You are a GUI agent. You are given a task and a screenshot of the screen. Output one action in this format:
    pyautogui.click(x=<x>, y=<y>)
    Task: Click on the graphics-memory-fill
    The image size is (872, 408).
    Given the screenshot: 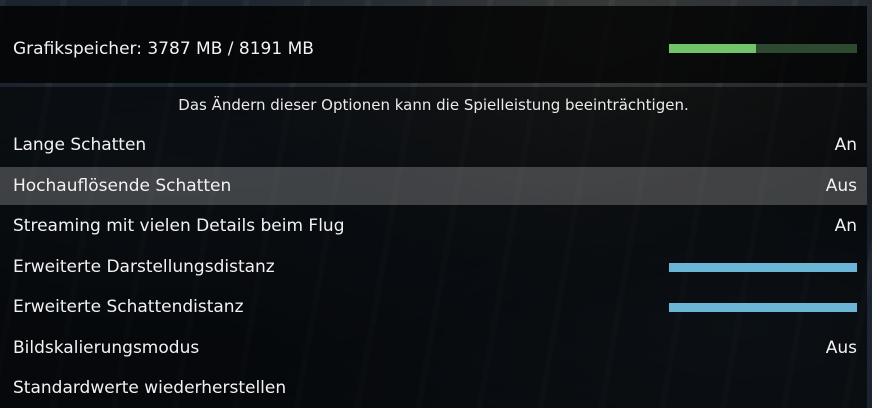 What is the action you would take?
    pyautogui.click(x=712, y=48)
    